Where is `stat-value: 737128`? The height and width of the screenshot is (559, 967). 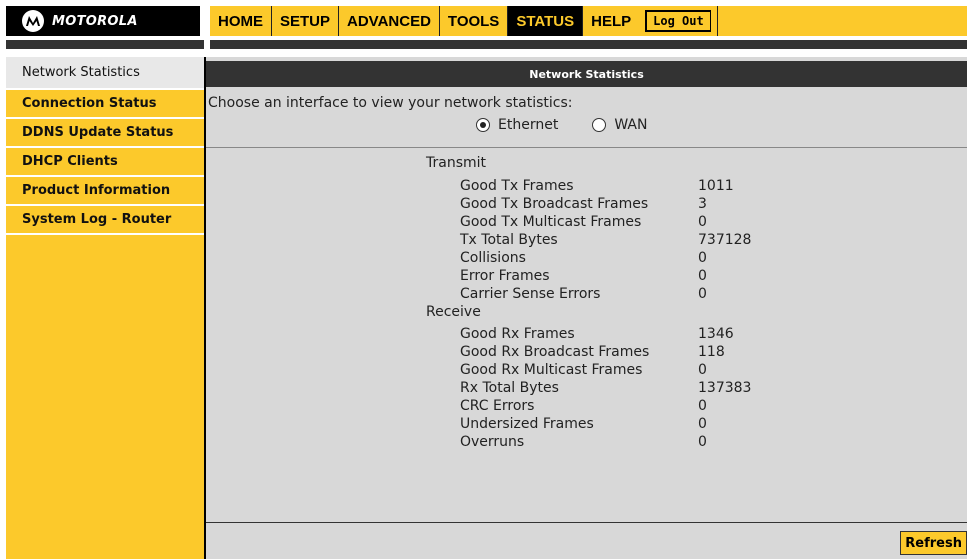 stat-value: 737128 is located at coordinates (725, 240).